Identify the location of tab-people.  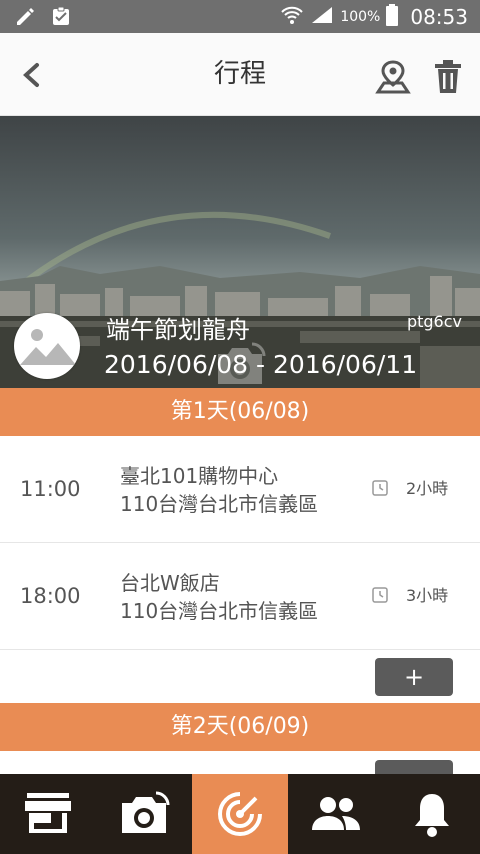
(336, 814).